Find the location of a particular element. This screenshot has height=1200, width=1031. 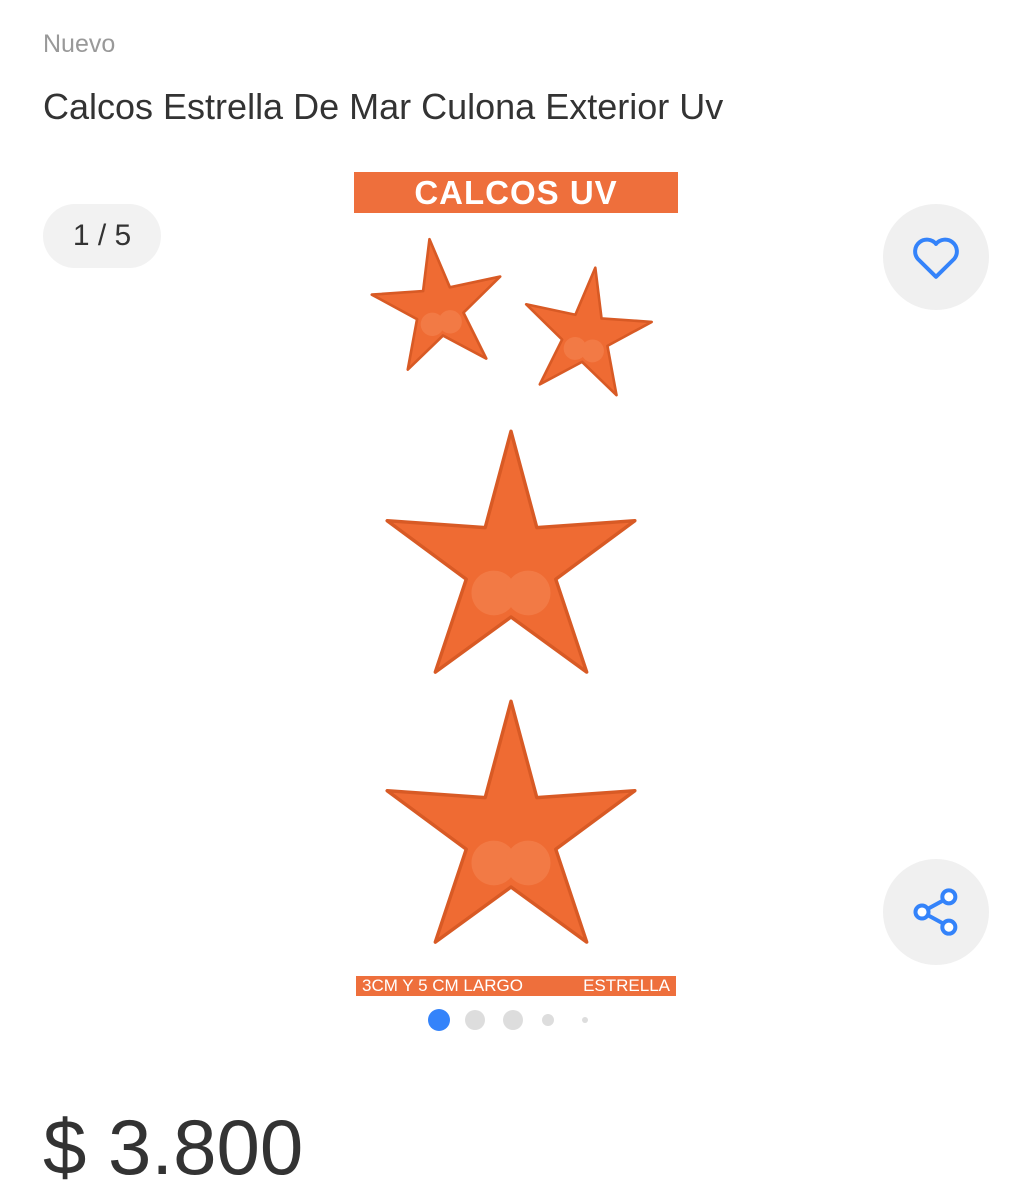

starfish-small-right is located at coordinates (589, 331).